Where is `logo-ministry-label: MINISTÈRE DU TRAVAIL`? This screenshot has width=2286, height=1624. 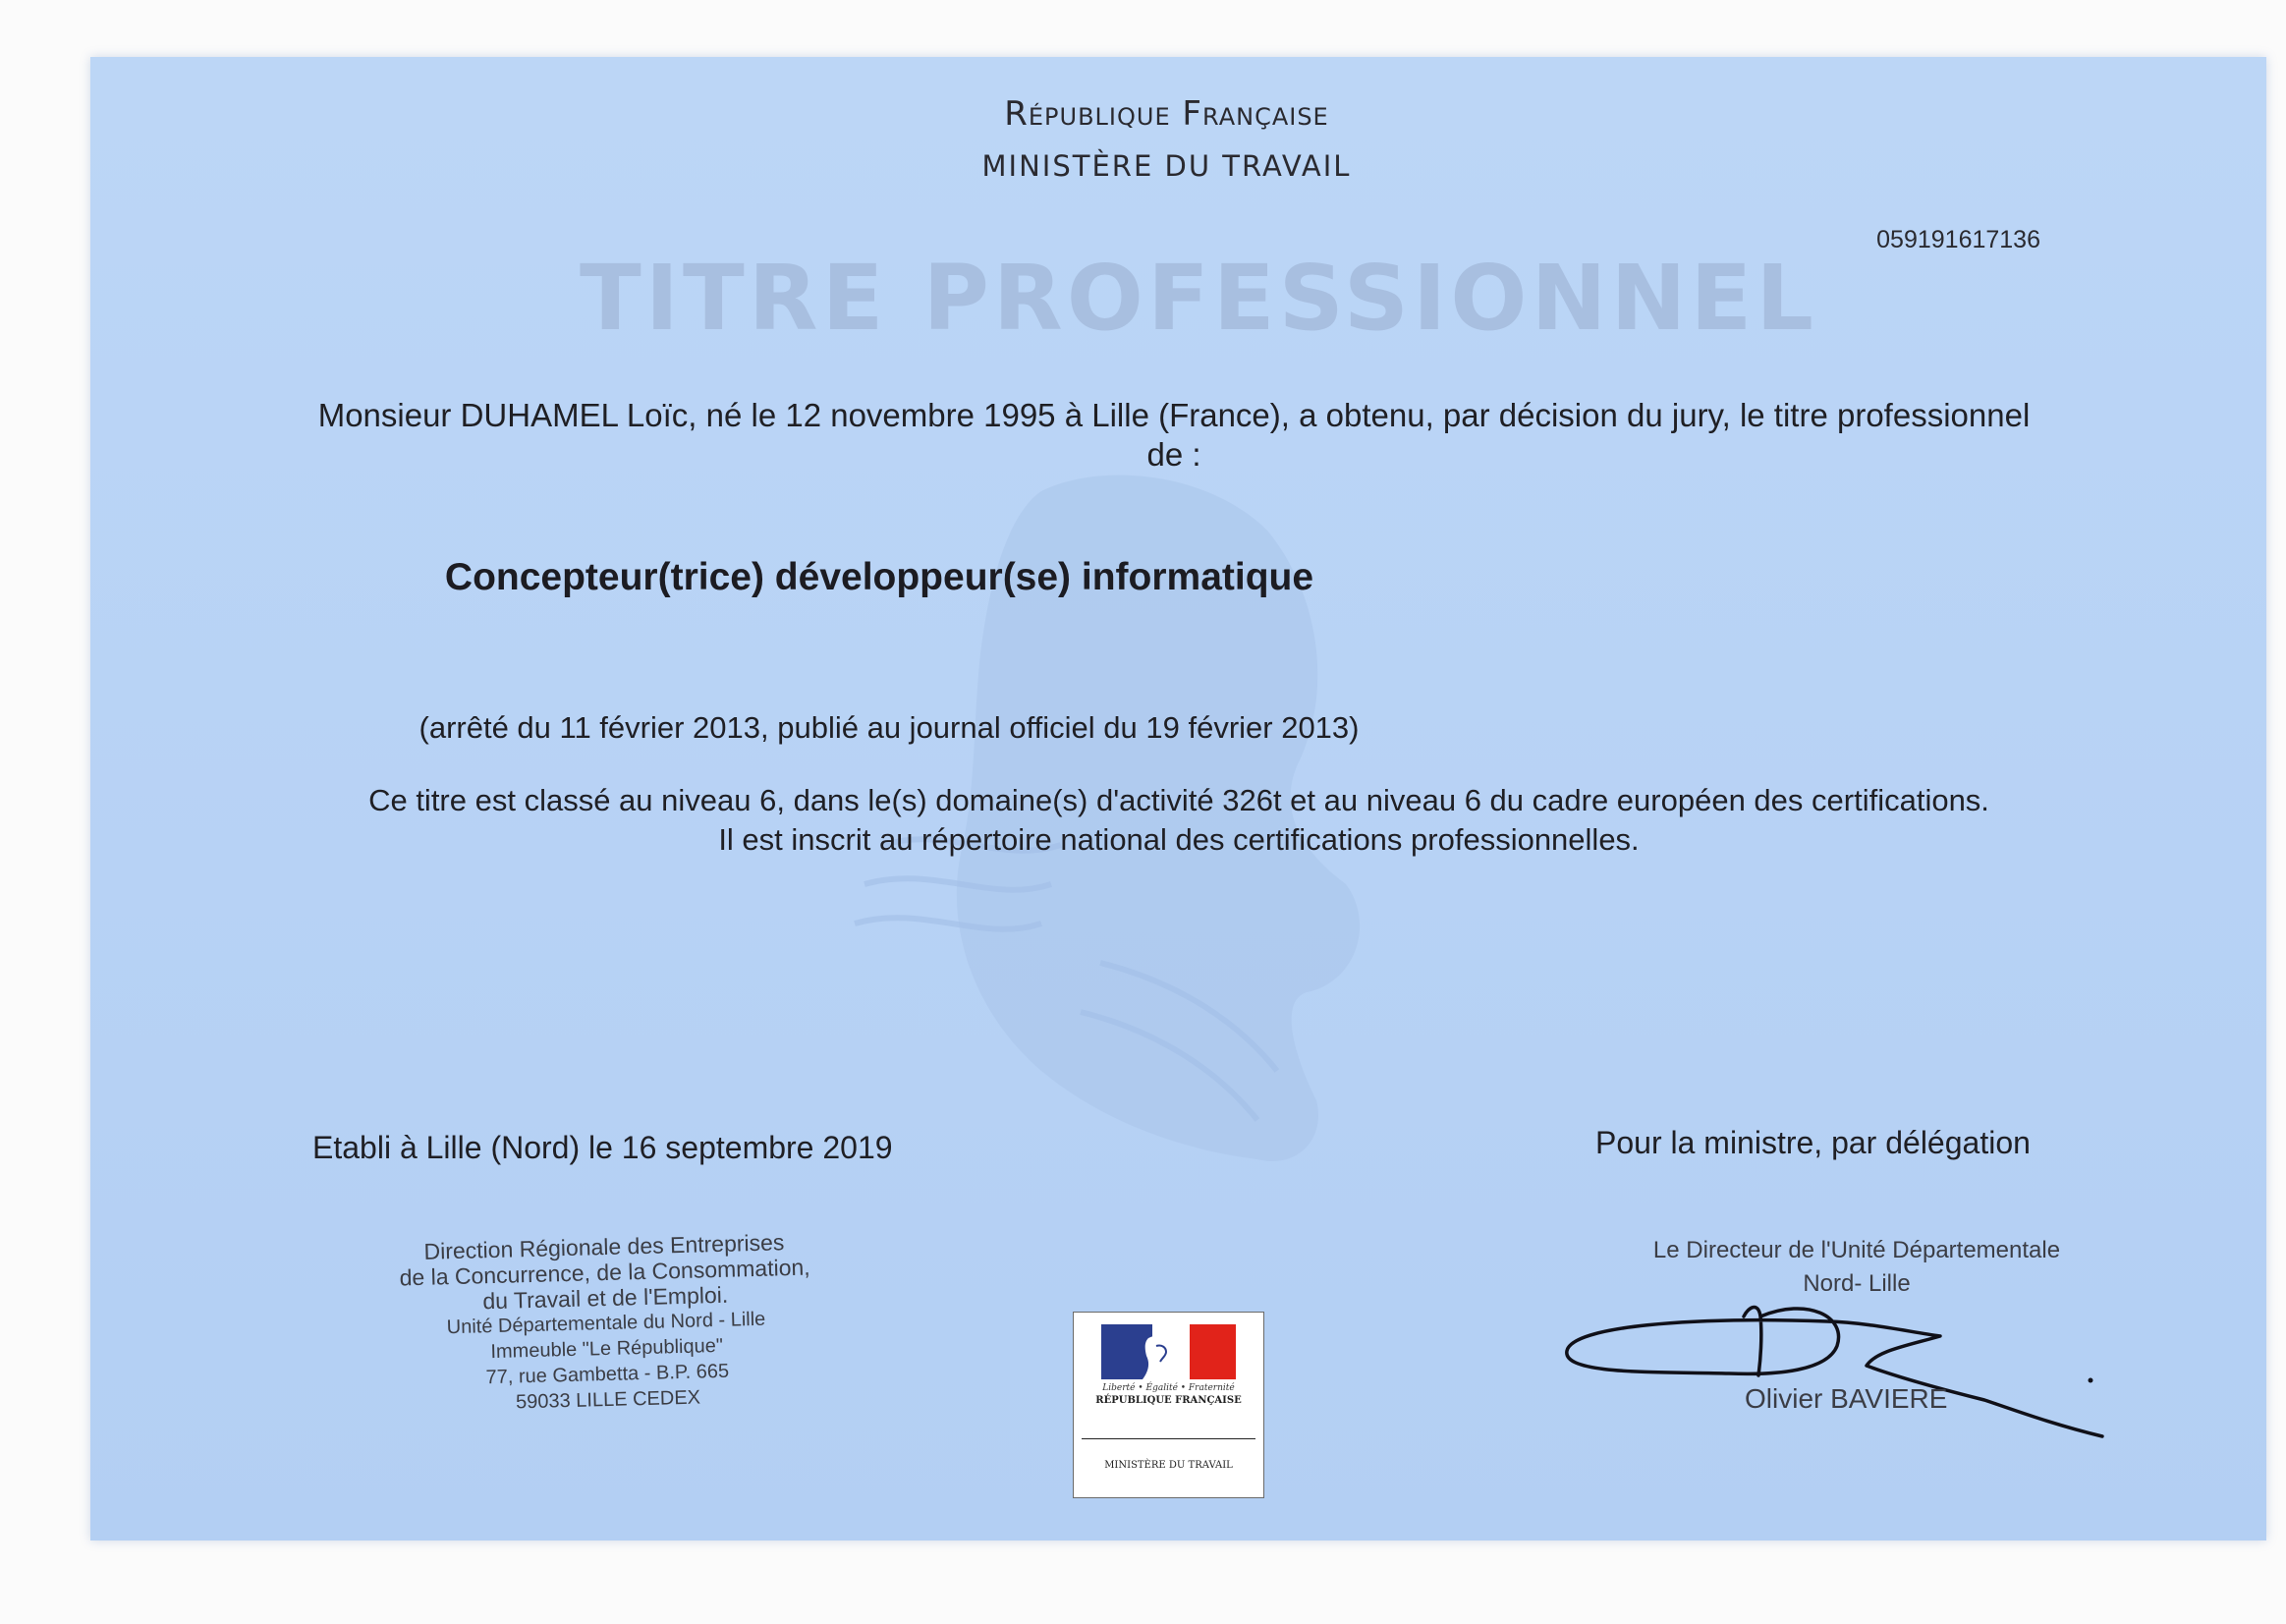
logo-ministry-label: MINISTÈRE DU TRAVAIL is located at coordinates (1168, 1465).